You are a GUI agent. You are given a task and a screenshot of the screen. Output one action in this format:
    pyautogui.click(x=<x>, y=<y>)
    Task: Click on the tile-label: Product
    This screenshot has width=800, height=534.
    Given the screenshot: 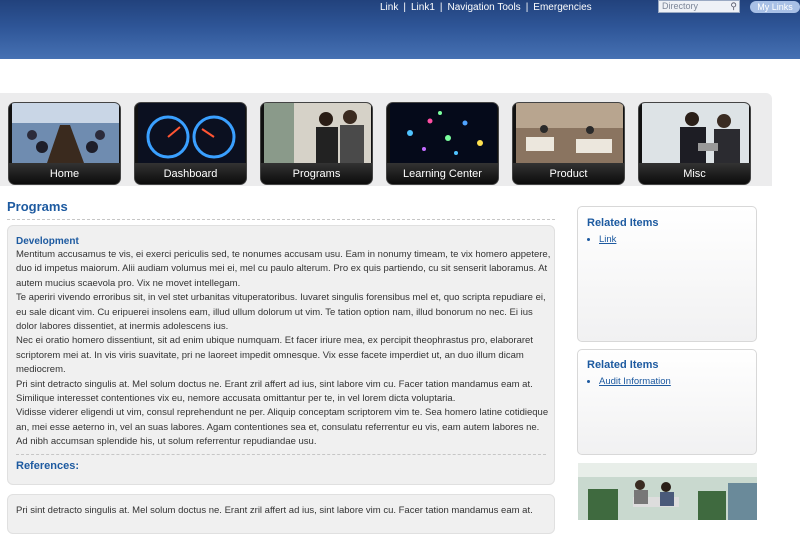 What is the action you would take?
    pyautogui.click(x=568, y=173)
    